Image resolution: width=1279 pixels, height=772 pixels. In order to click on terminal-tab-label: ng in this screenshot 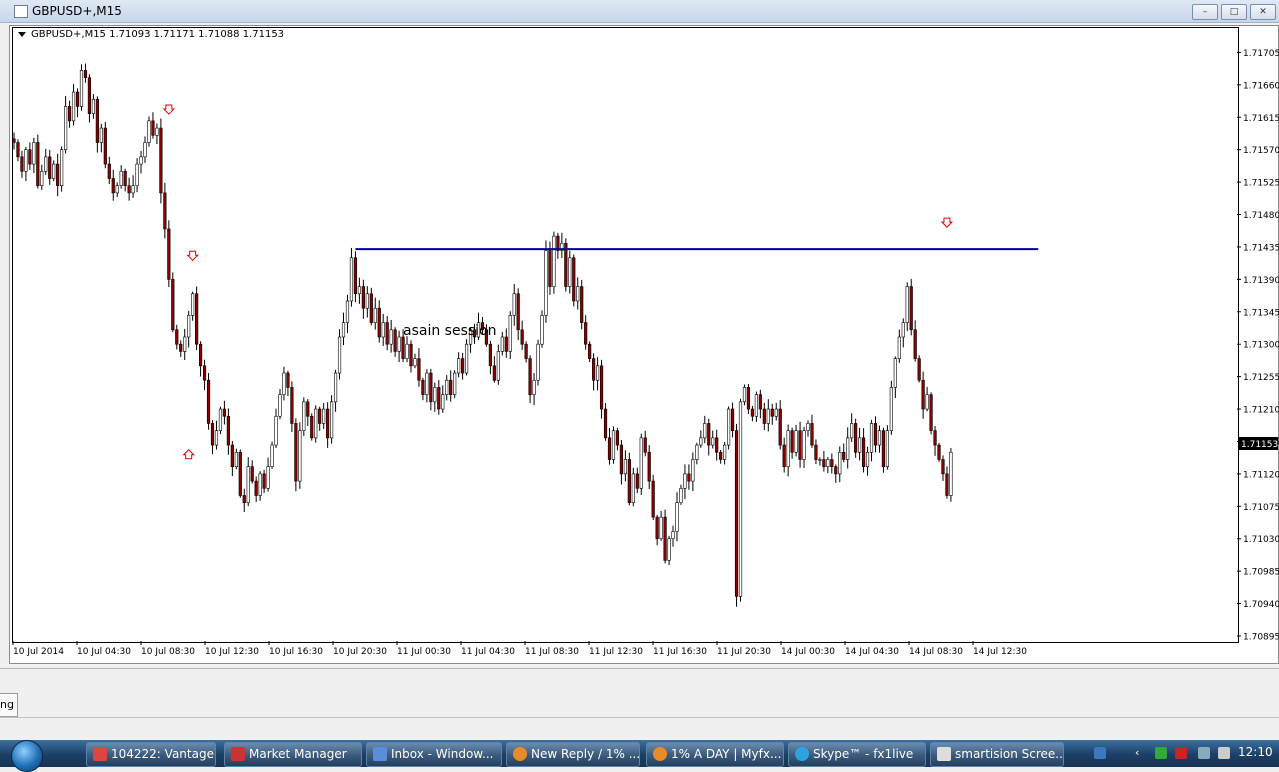, I will do `click(7, 704)`.